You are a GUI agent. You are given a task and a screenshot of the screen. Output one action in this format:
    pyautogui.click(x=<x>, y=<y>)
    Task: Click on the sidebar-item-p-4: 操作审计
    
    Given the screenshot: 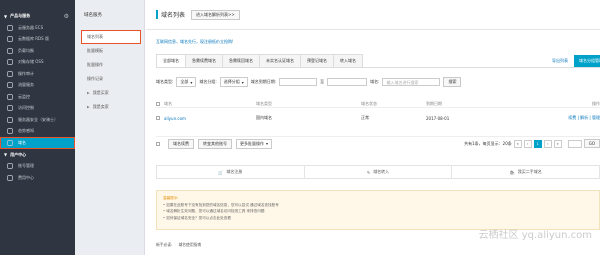 What is the action you would take?
    pyautogui.click(x=37, y=74)
    